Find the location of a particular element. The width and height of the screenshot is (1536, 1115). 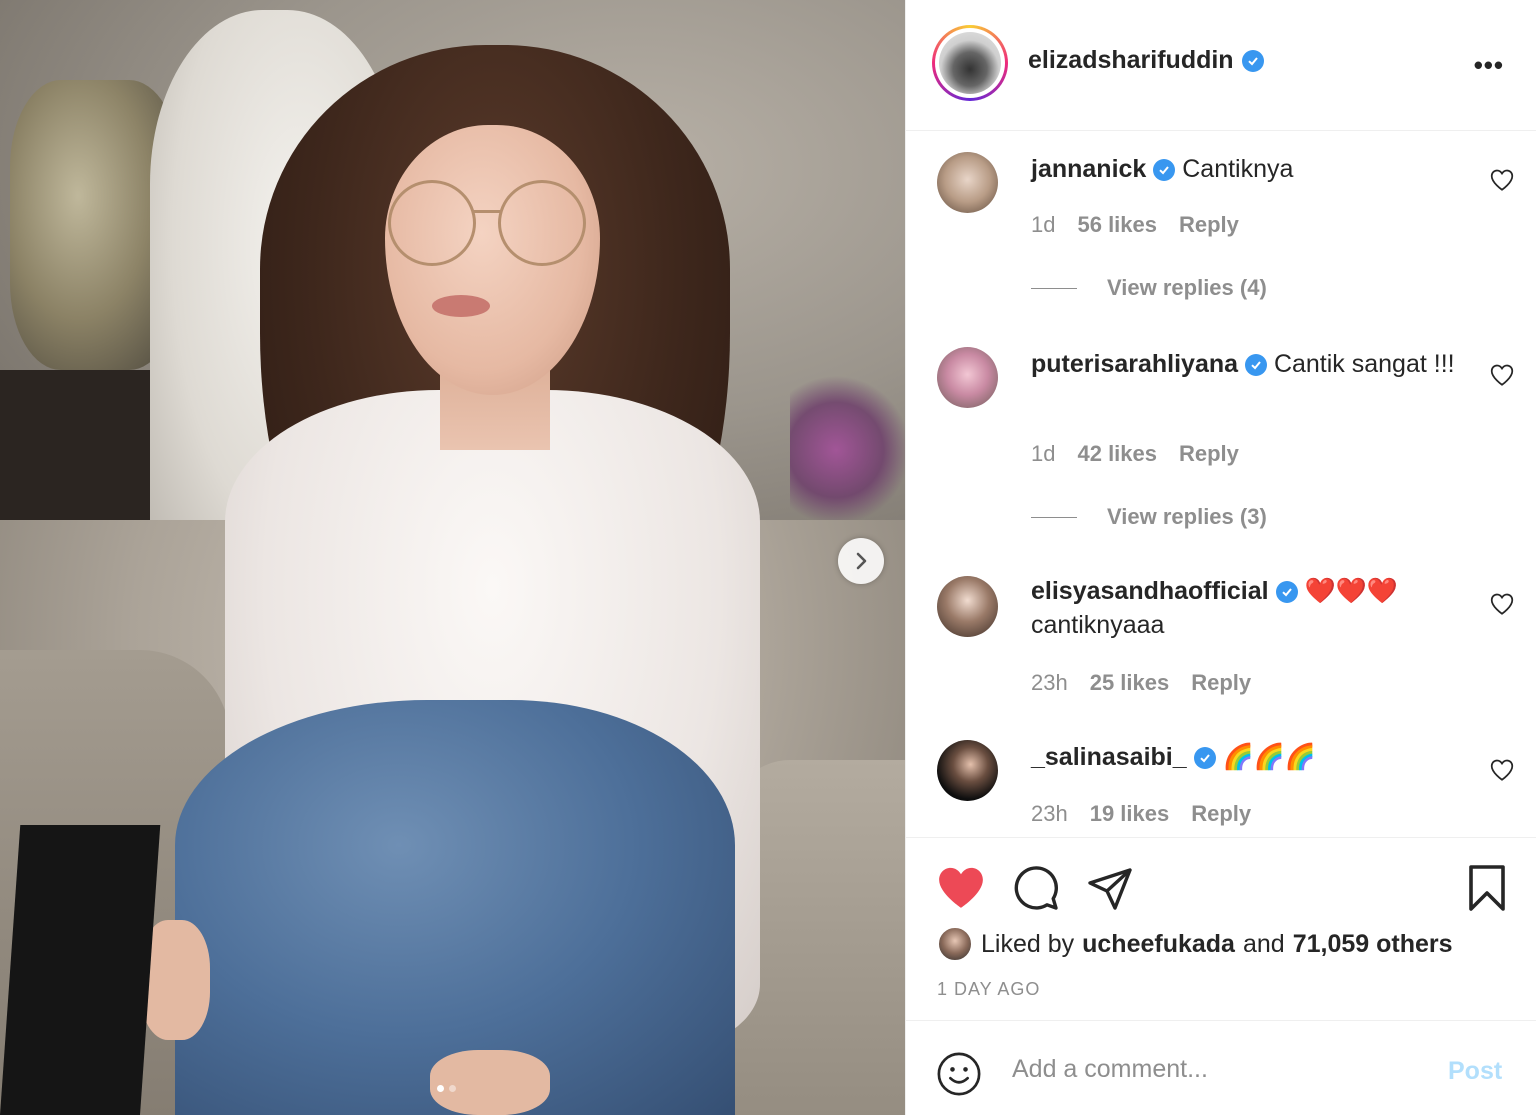

comment-meta: 1d 56 likes Reply is located at coordinates (1135, 225).